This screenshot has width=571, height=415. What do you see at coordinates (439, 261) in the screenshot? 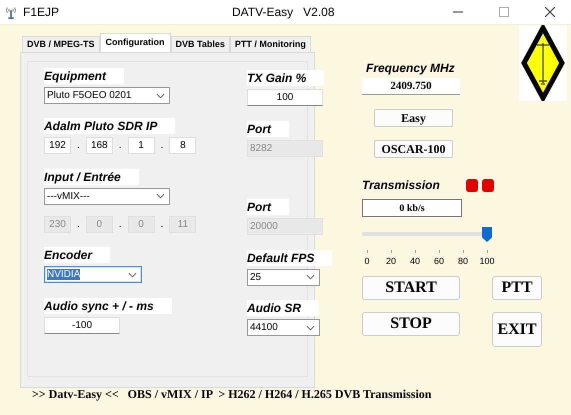
I see `tick-label: 60` at bounding box center [439, 261].